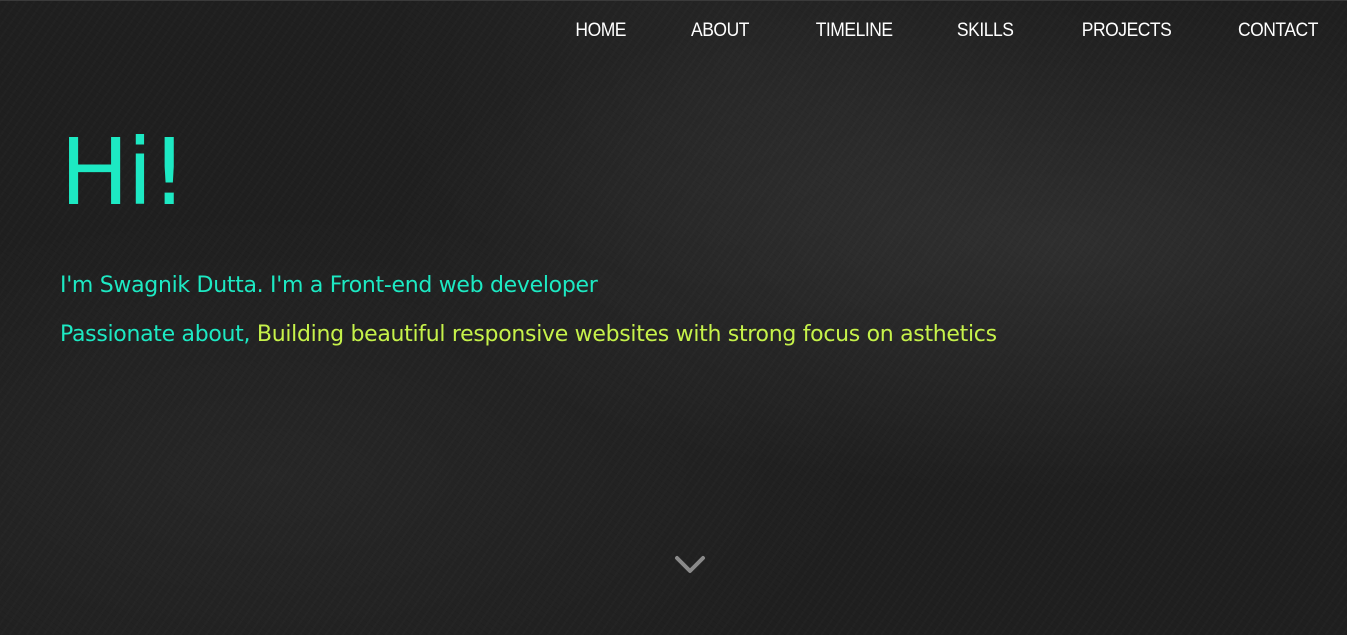  Describe the element at coordinates (600, 31) in the screenshot. I see `nav-link-home: HOME` at that location.